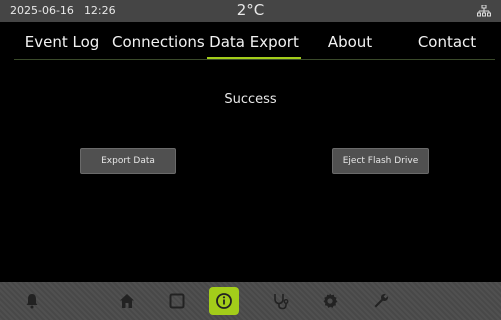 This screenshot has width=501, height=320. I want to click on network-icon, so click(484, 11).